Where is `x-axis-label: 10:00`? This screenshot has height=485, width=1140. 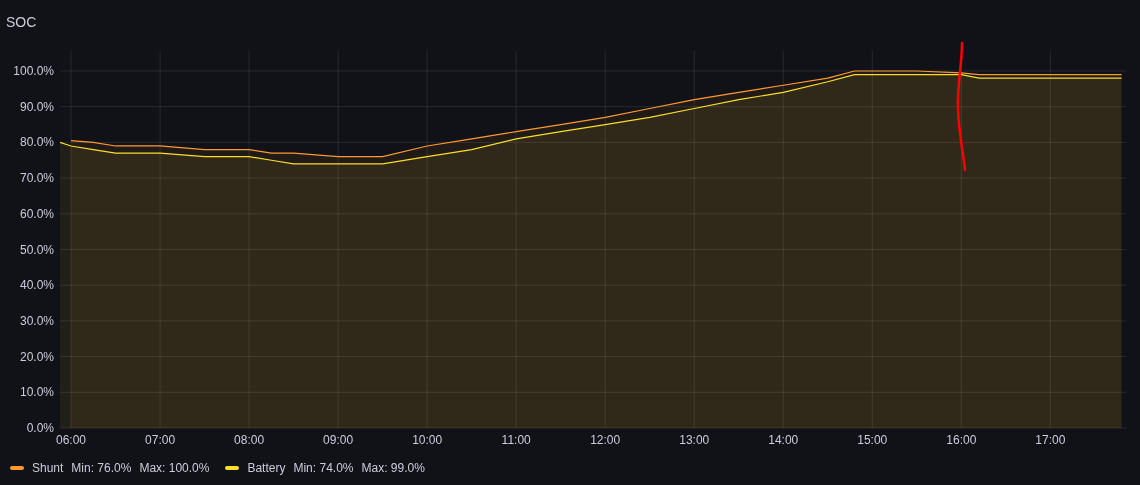
x-axis-label: 10:00 is located at coordinates (427, 440).